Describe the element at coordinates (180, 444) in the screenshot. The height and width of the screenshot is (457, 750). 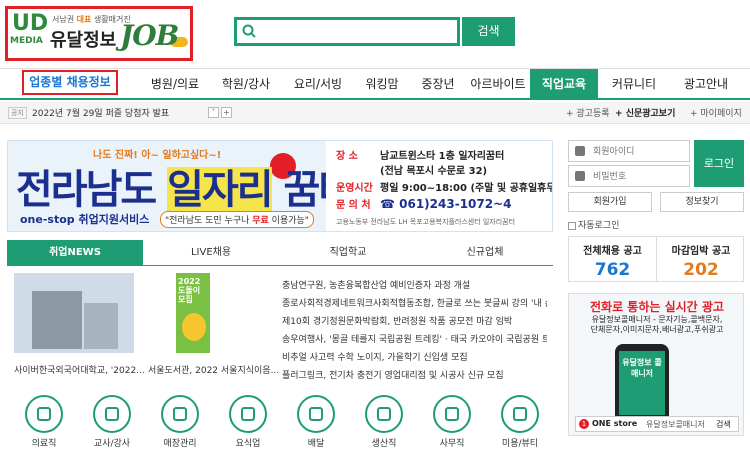
I see `category-label: 매장관리` at that location.